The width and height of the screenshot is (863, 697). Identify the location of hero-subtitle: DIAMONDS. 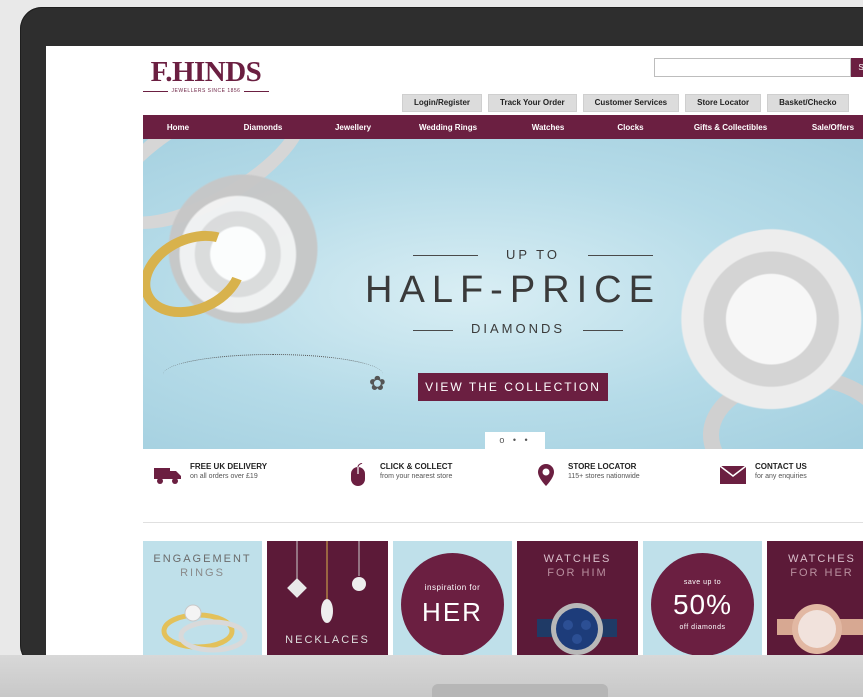
(518, 328).